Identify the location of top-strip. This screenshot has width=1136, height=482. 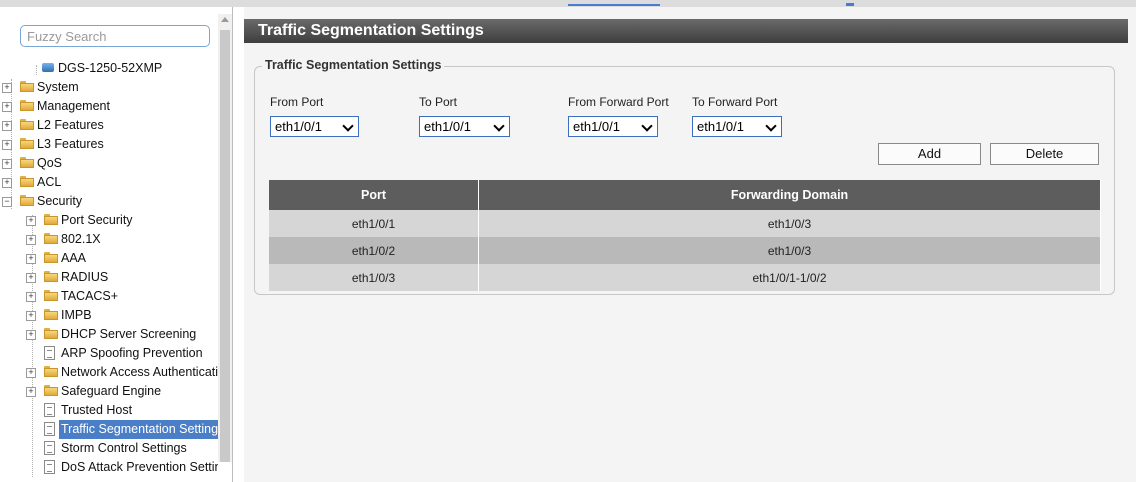
(568, 3).